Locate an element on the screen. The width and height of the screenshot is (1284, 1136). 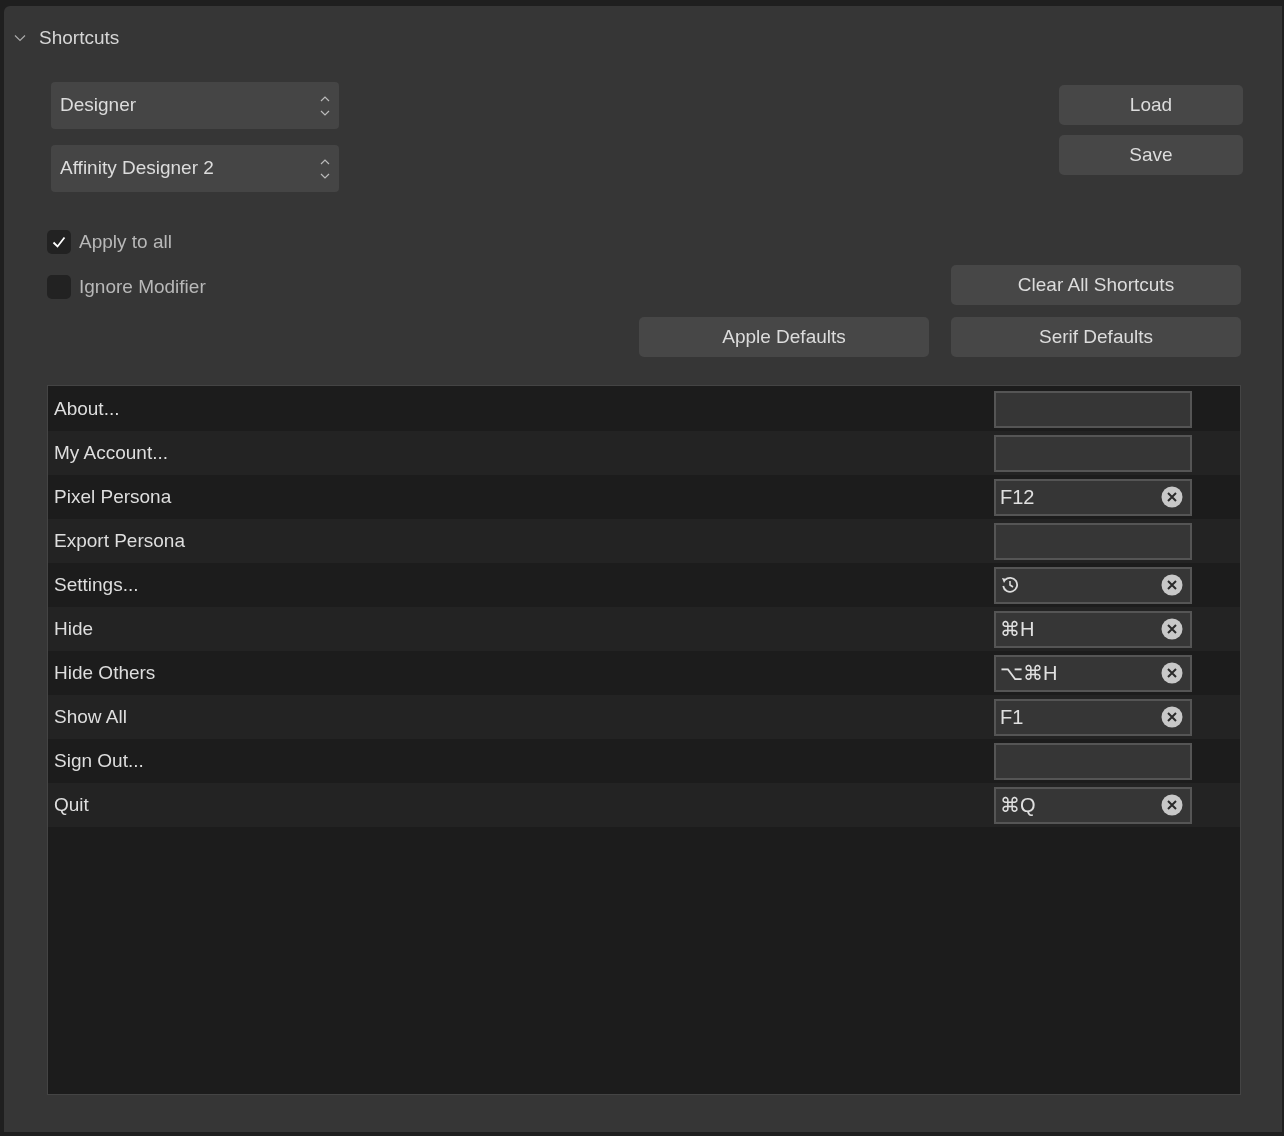
checkbox-label: Apply to all is located at coordinates (125, 242).